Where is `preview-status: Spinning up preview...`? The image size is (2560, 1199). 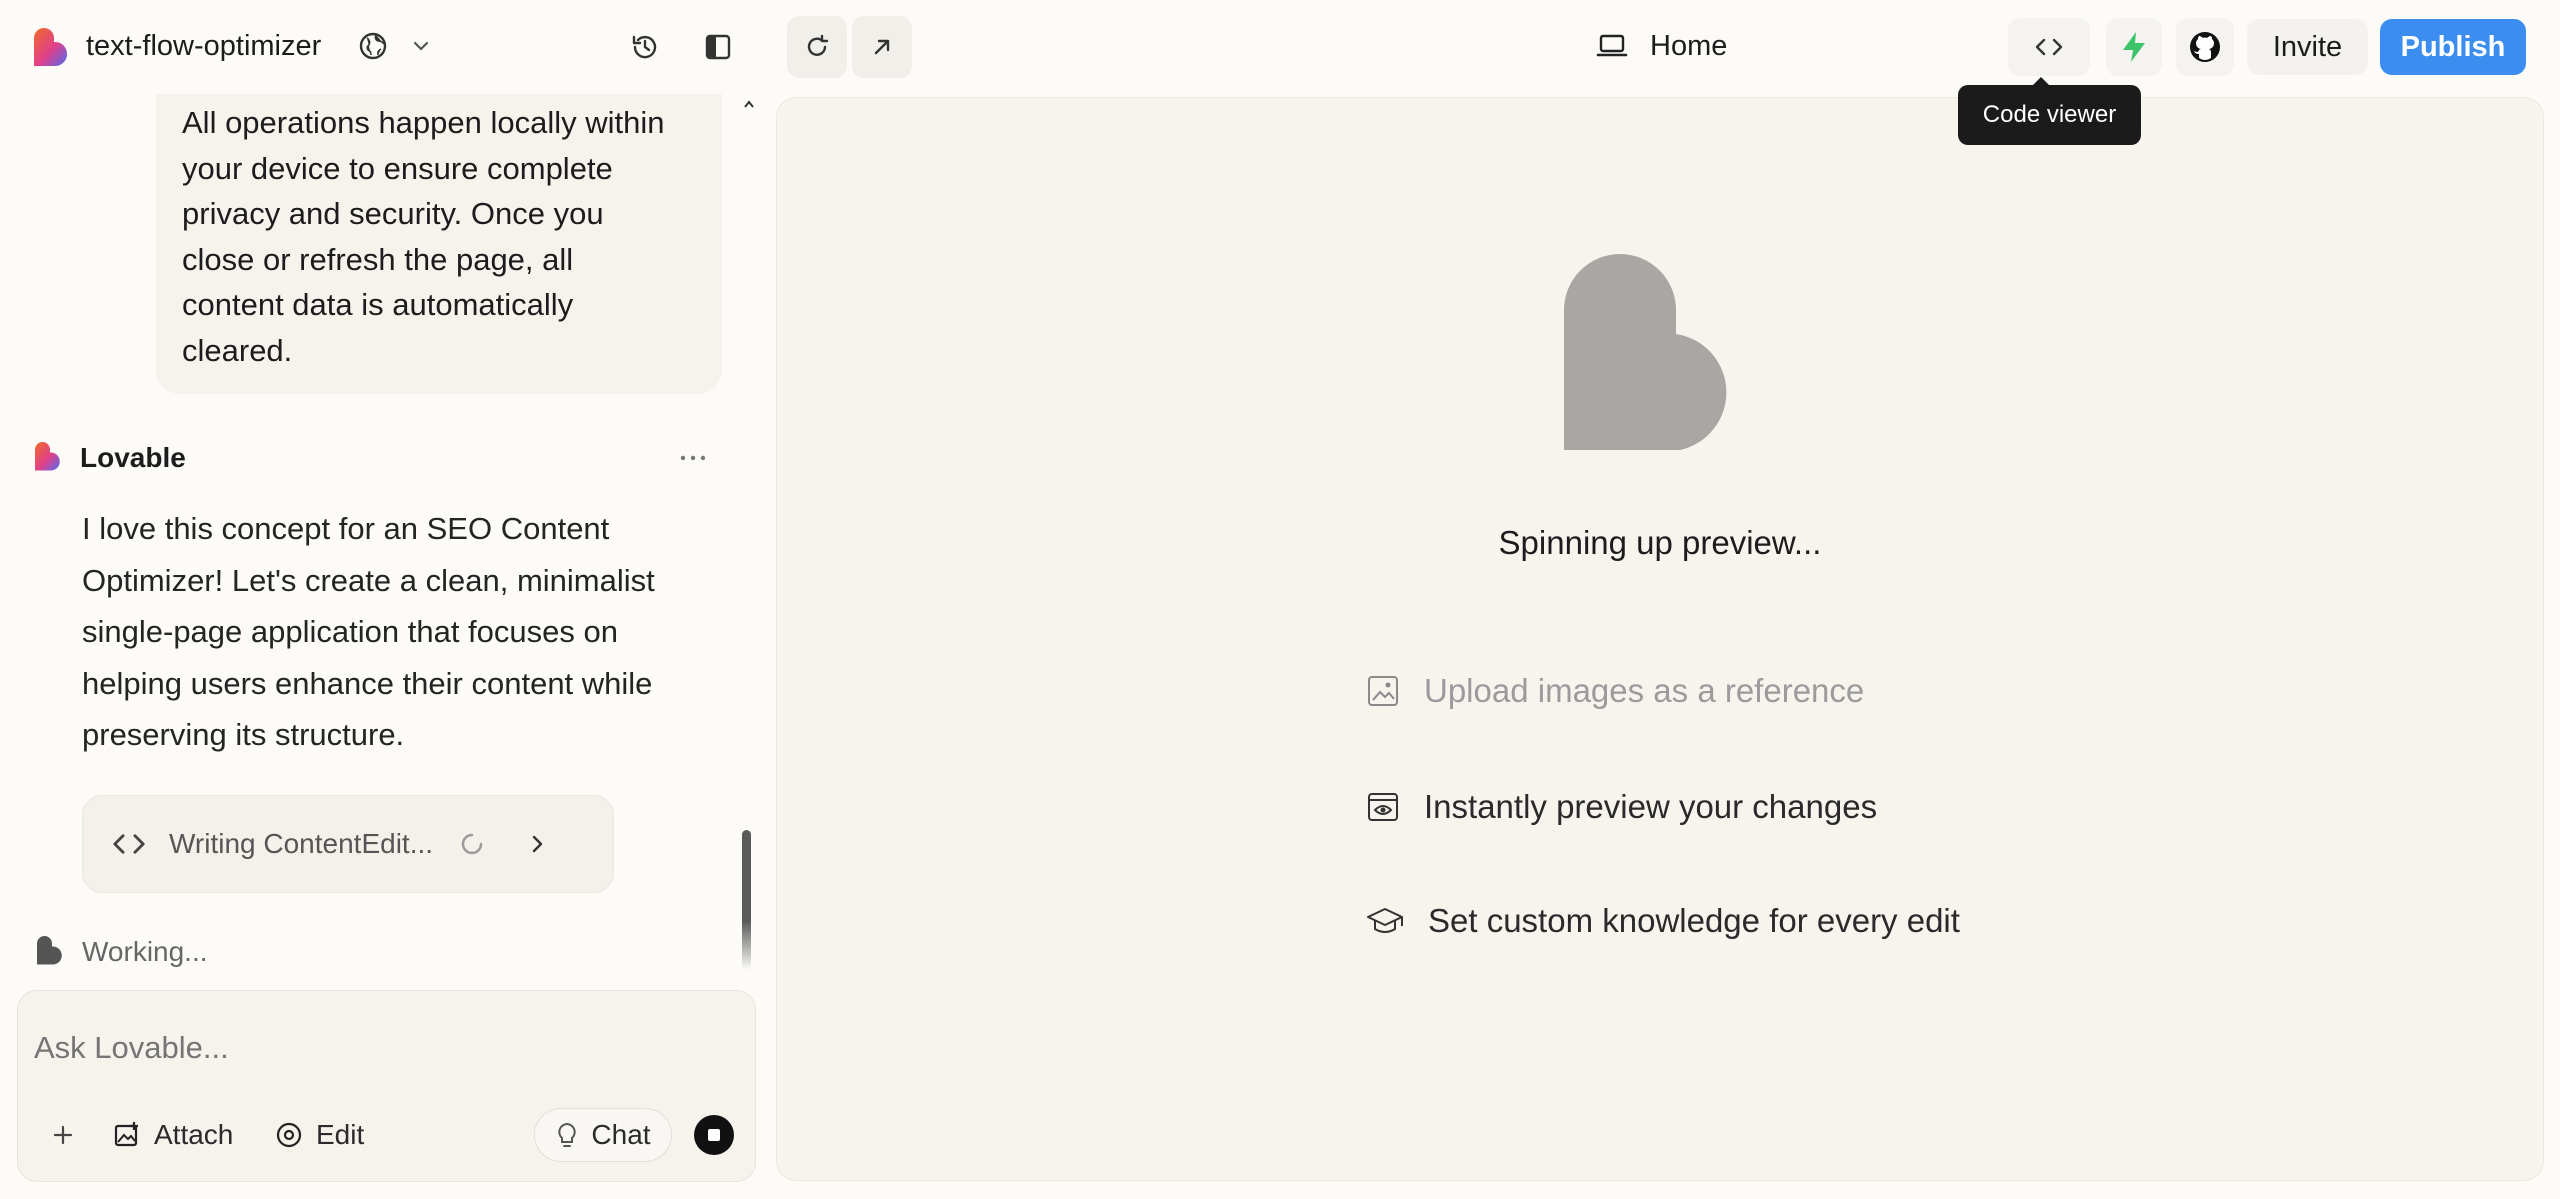
preview-status: Spinning up preview... is located at coordinates (1660, 542).